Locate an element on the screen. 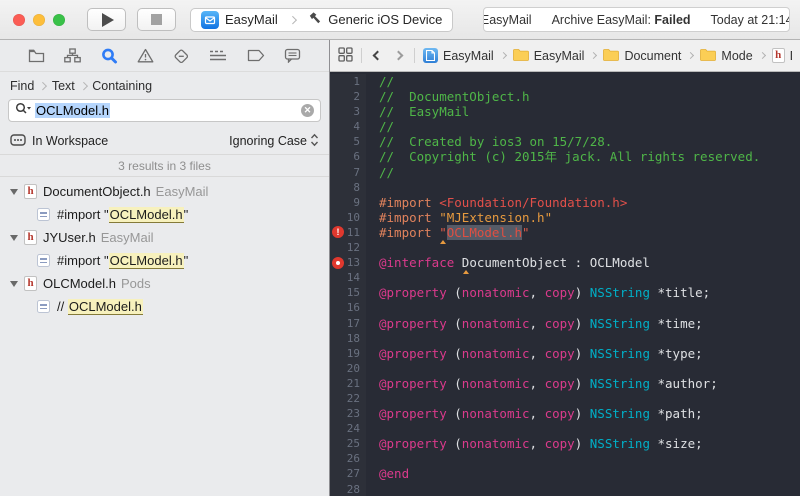 The height and width of the screenshot is (496, 800). find-bar-segment: Text is located at coordinates (63, 86).